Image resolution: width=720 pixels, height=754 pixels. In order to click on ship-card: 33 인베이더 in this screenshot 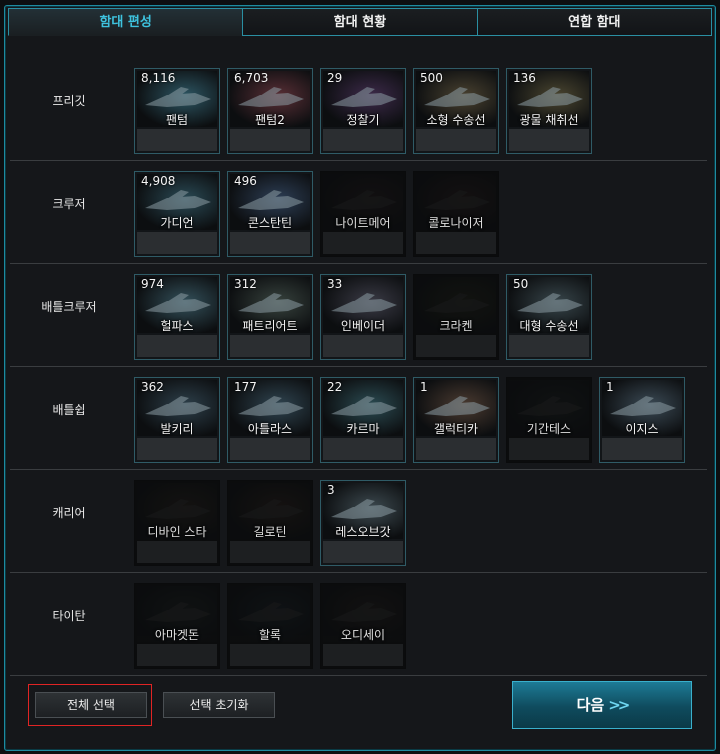, I will do `click(363, 317)`.